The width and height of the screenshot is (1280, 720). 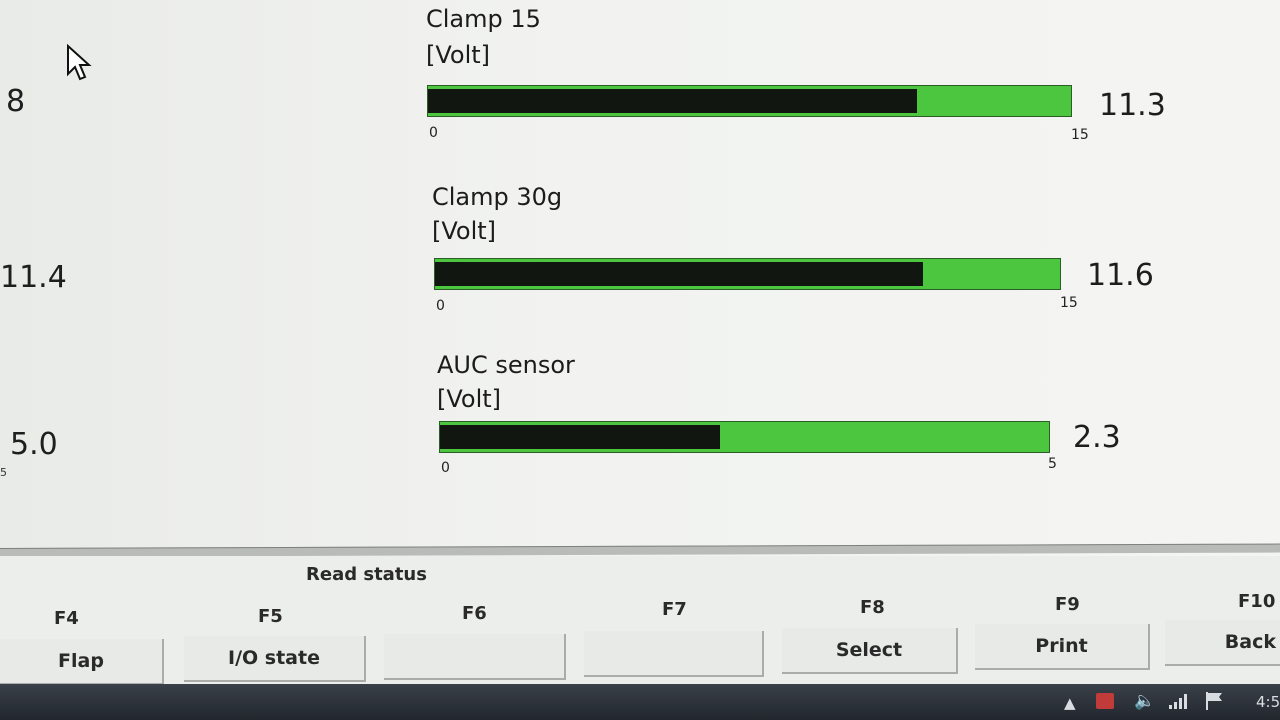 What do you see at coordinates (82, 662) in the screenshot?
I see `flap-button: Flap` at bounding box center [82, 662].